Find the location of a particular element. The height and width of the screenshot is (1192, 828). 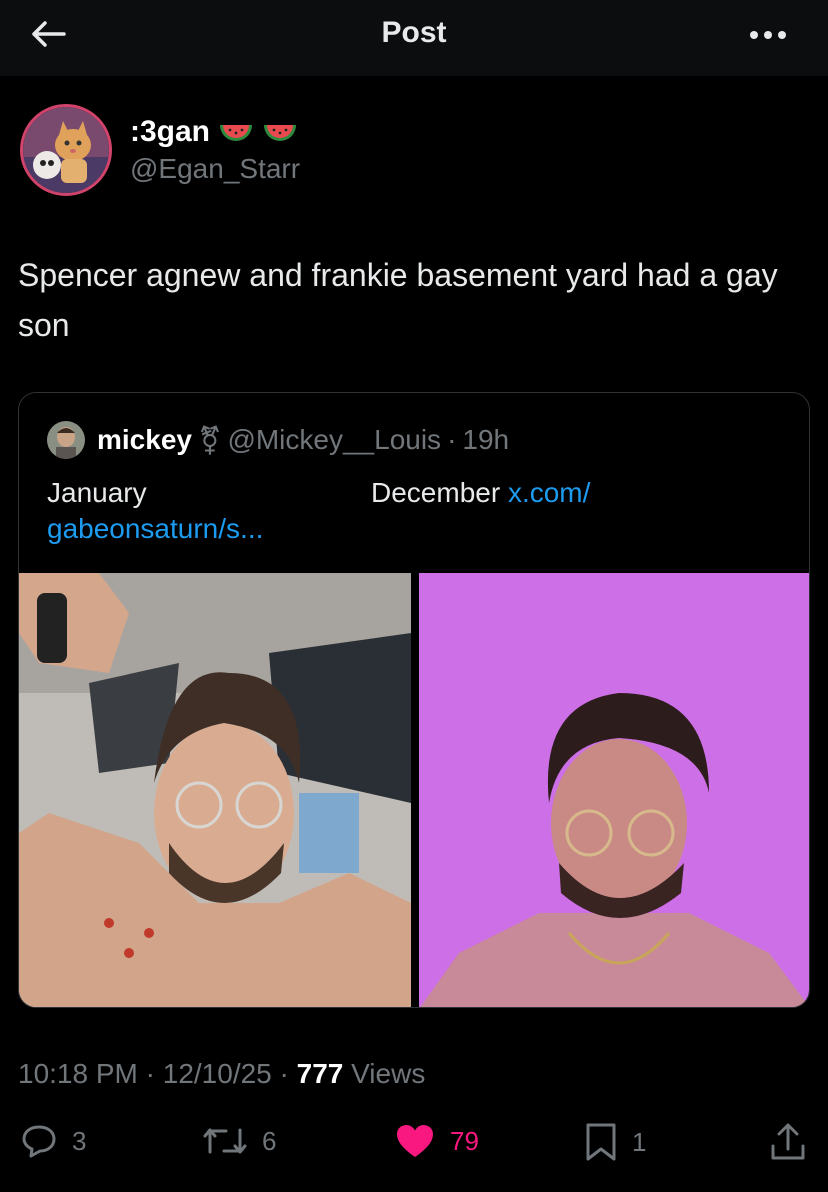

repost-count: 6 is located at coordinates (269, 1140).